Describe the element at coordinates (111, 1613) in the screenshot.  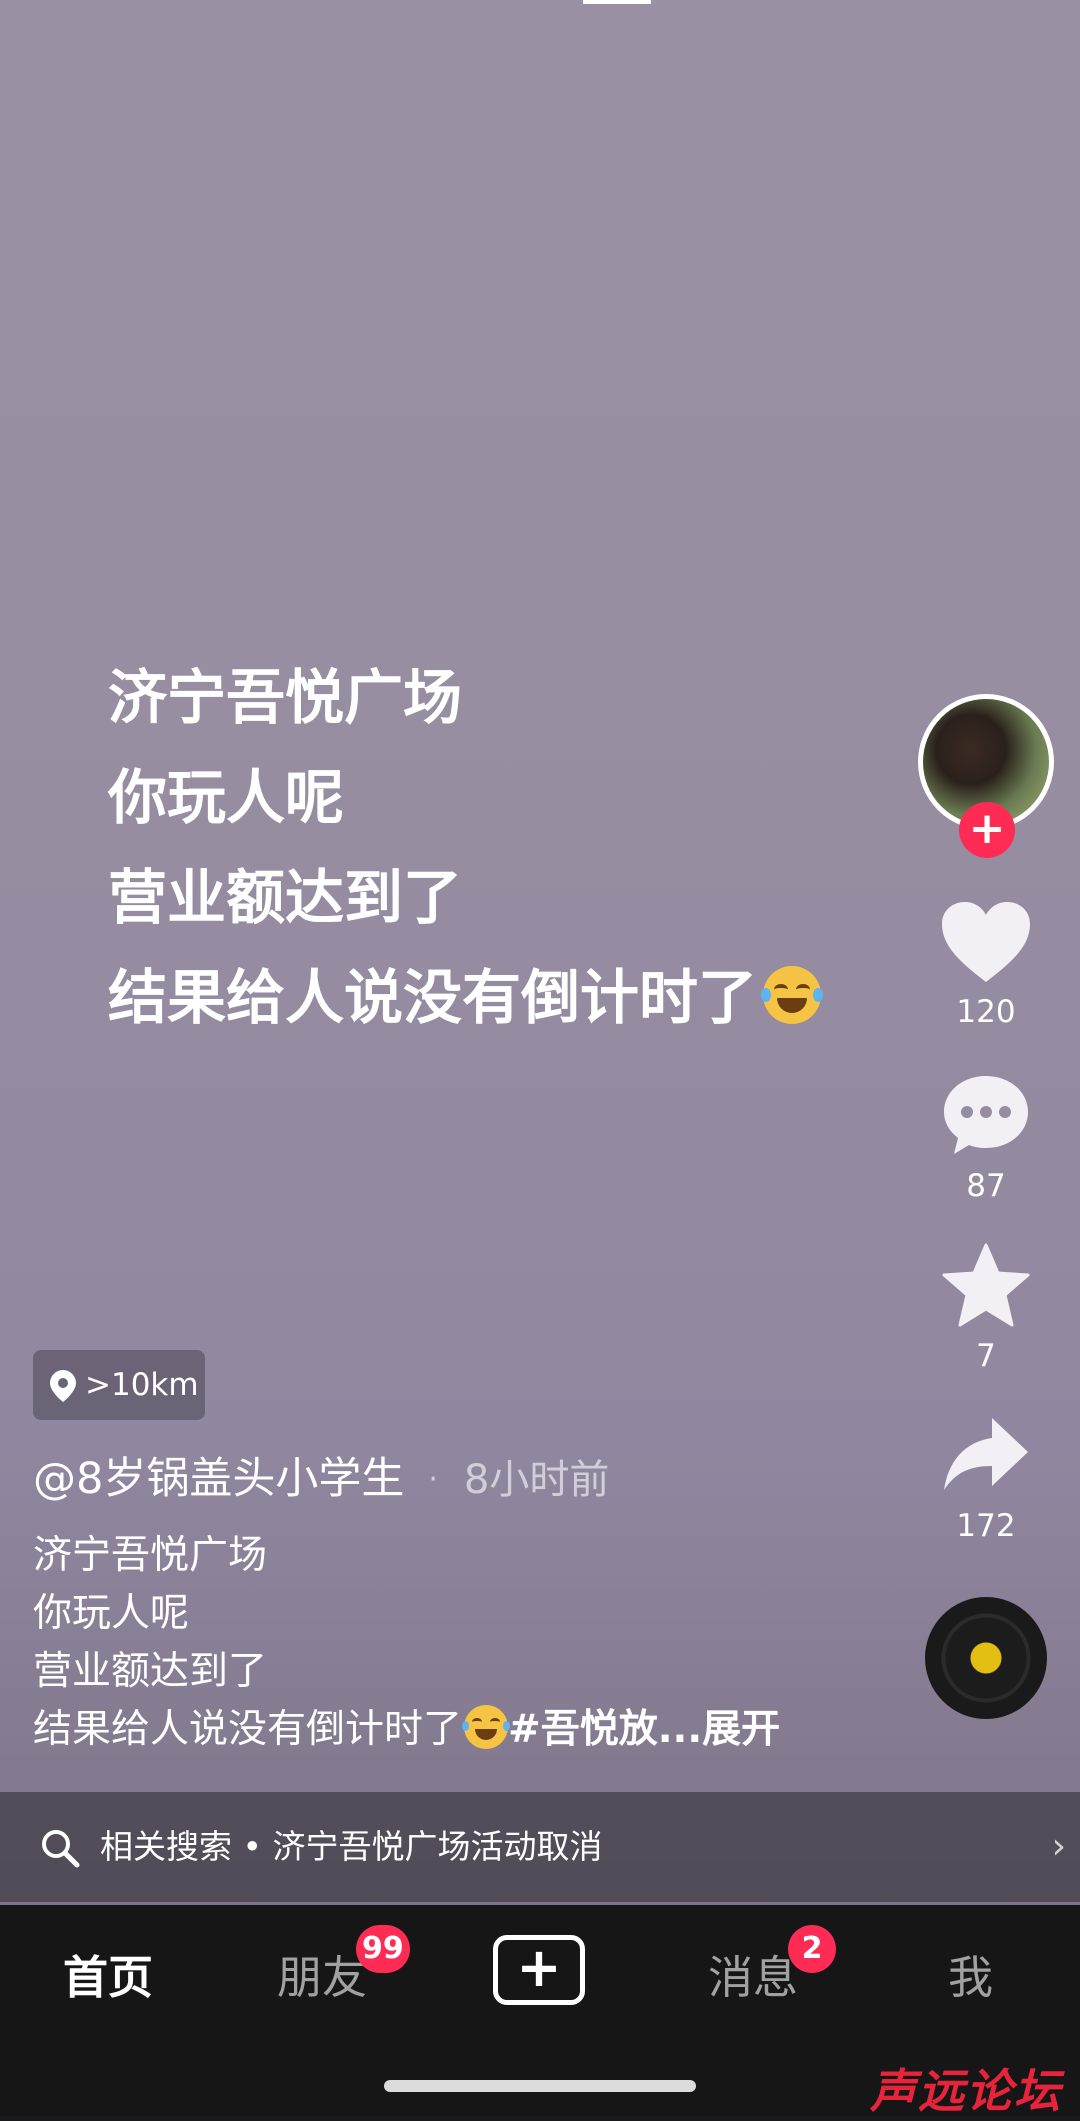
I see `desc-line: 你玩人呢` at that location.